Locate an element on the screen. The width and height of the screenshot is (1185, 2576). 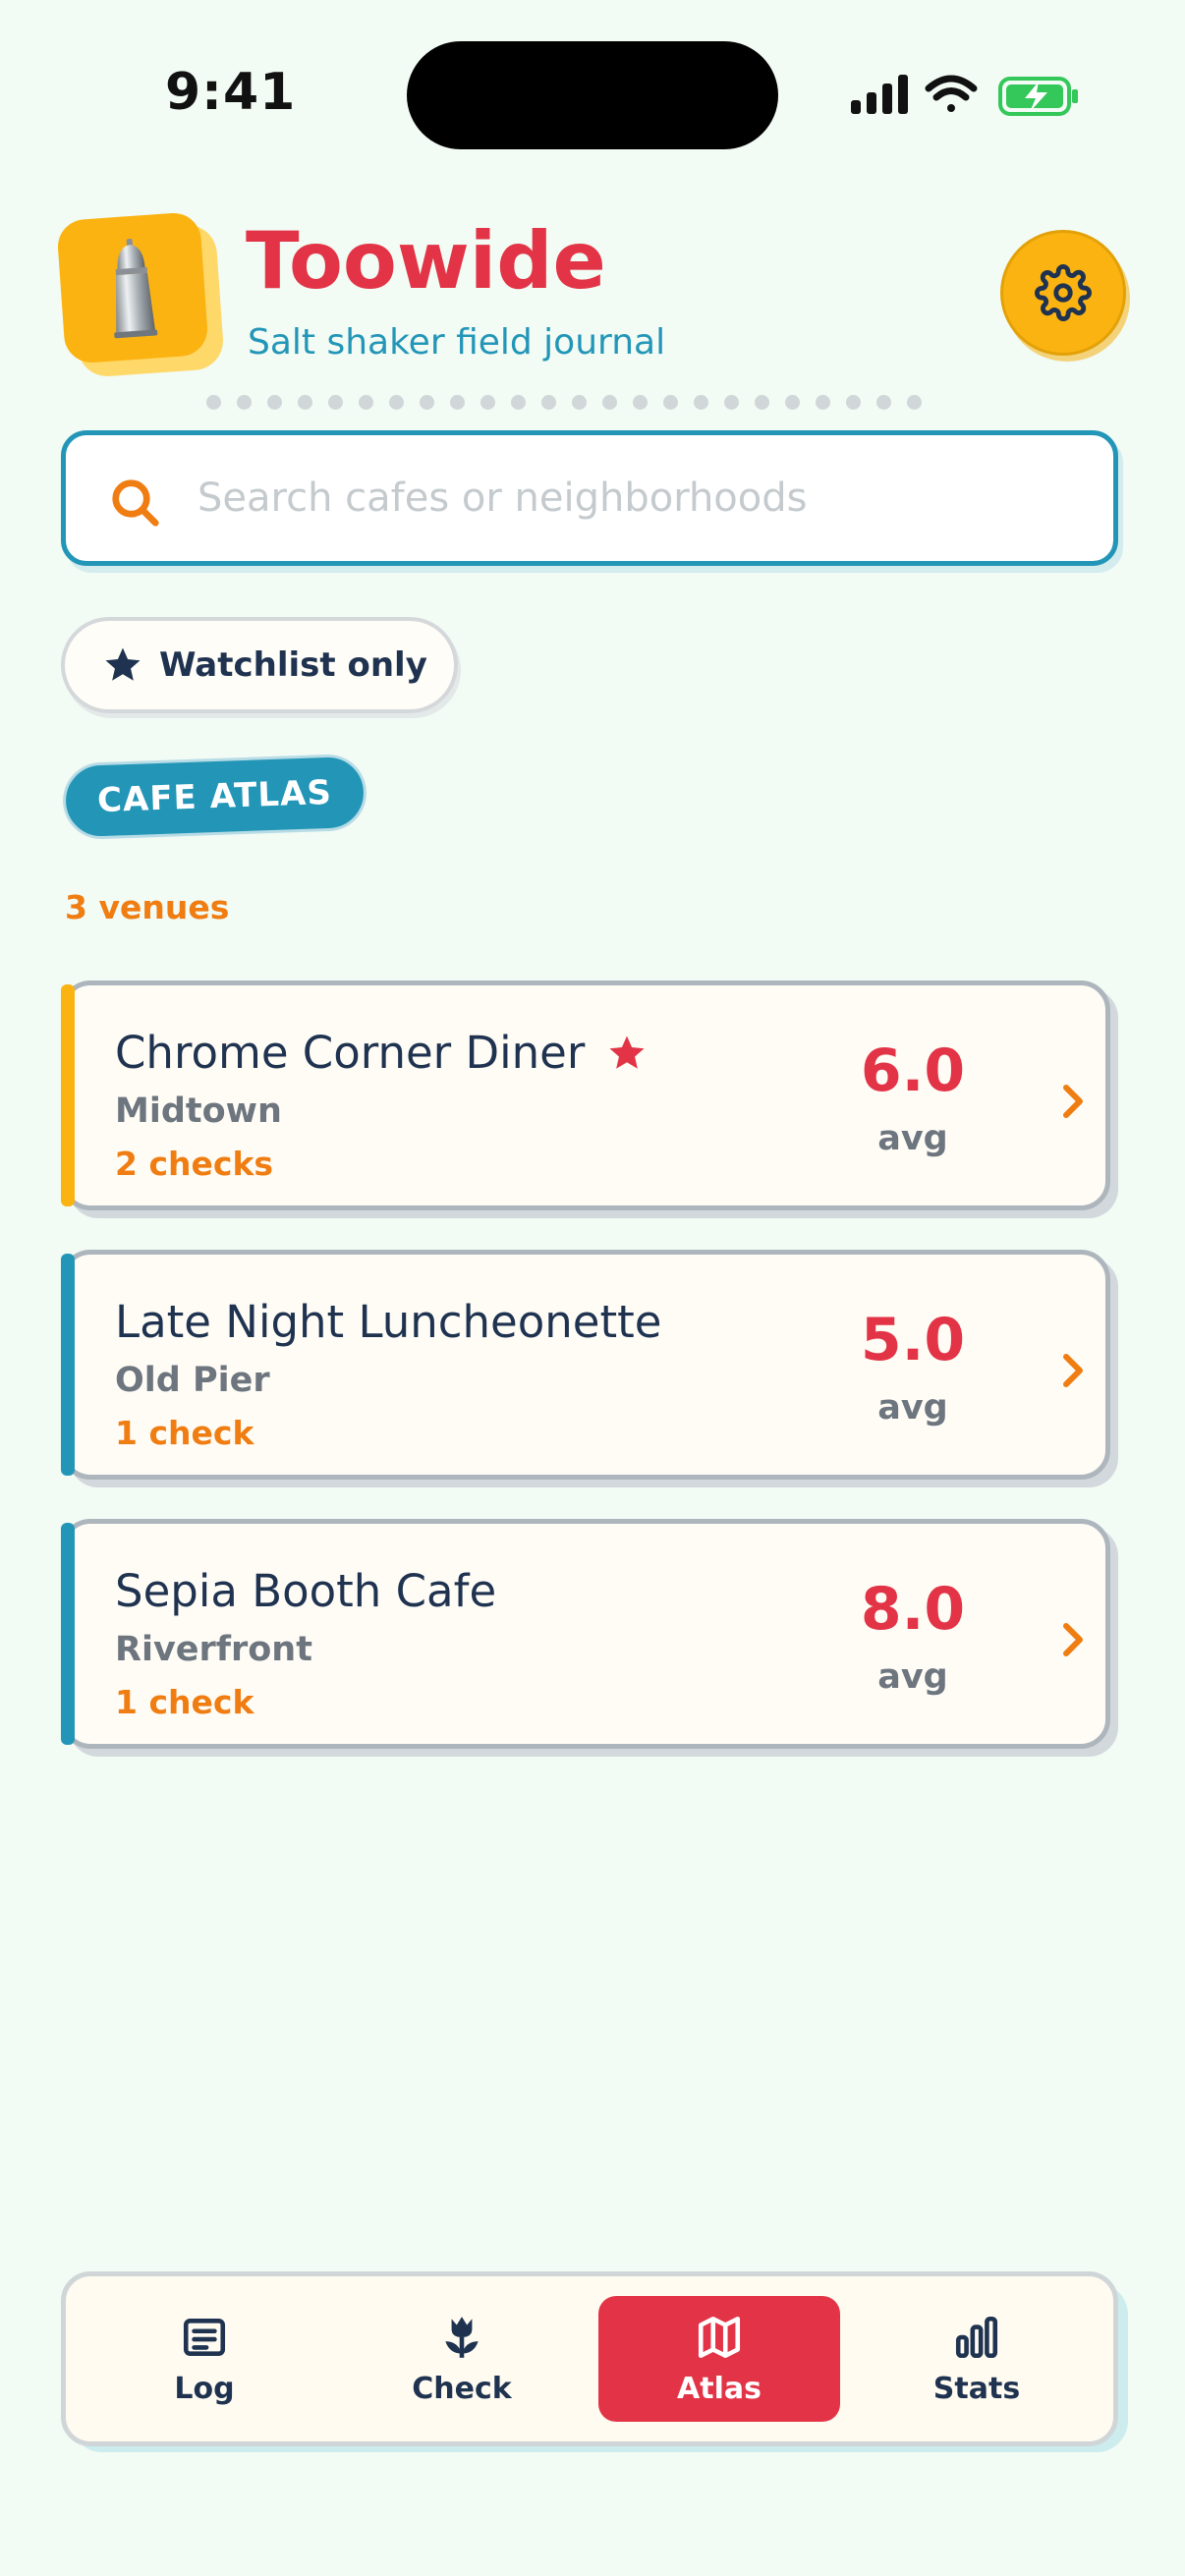
venue-avg-score: 8.0 is located at coordinates (913, 1609).